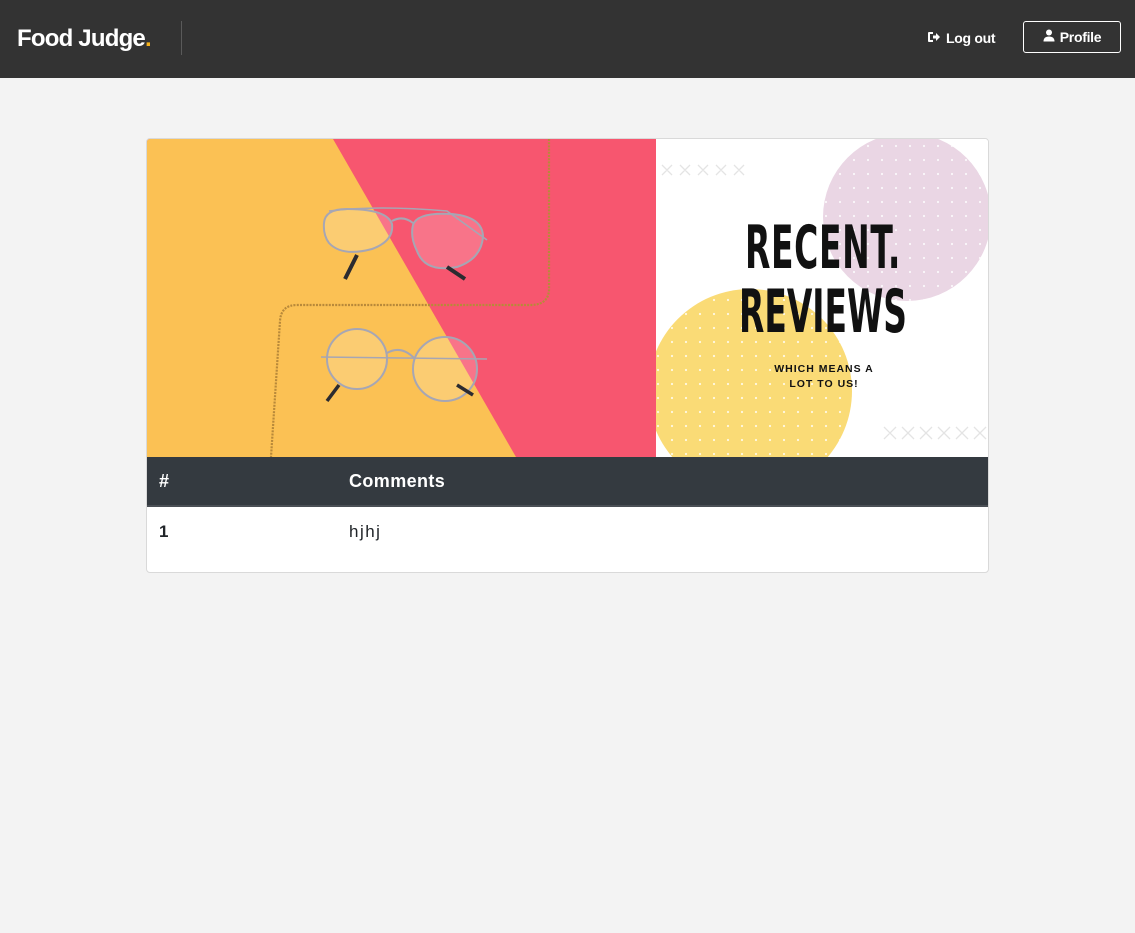 The image size is (1135, 933). I want to click on banner-title-line2: REVIEWS, so click(823, 312).